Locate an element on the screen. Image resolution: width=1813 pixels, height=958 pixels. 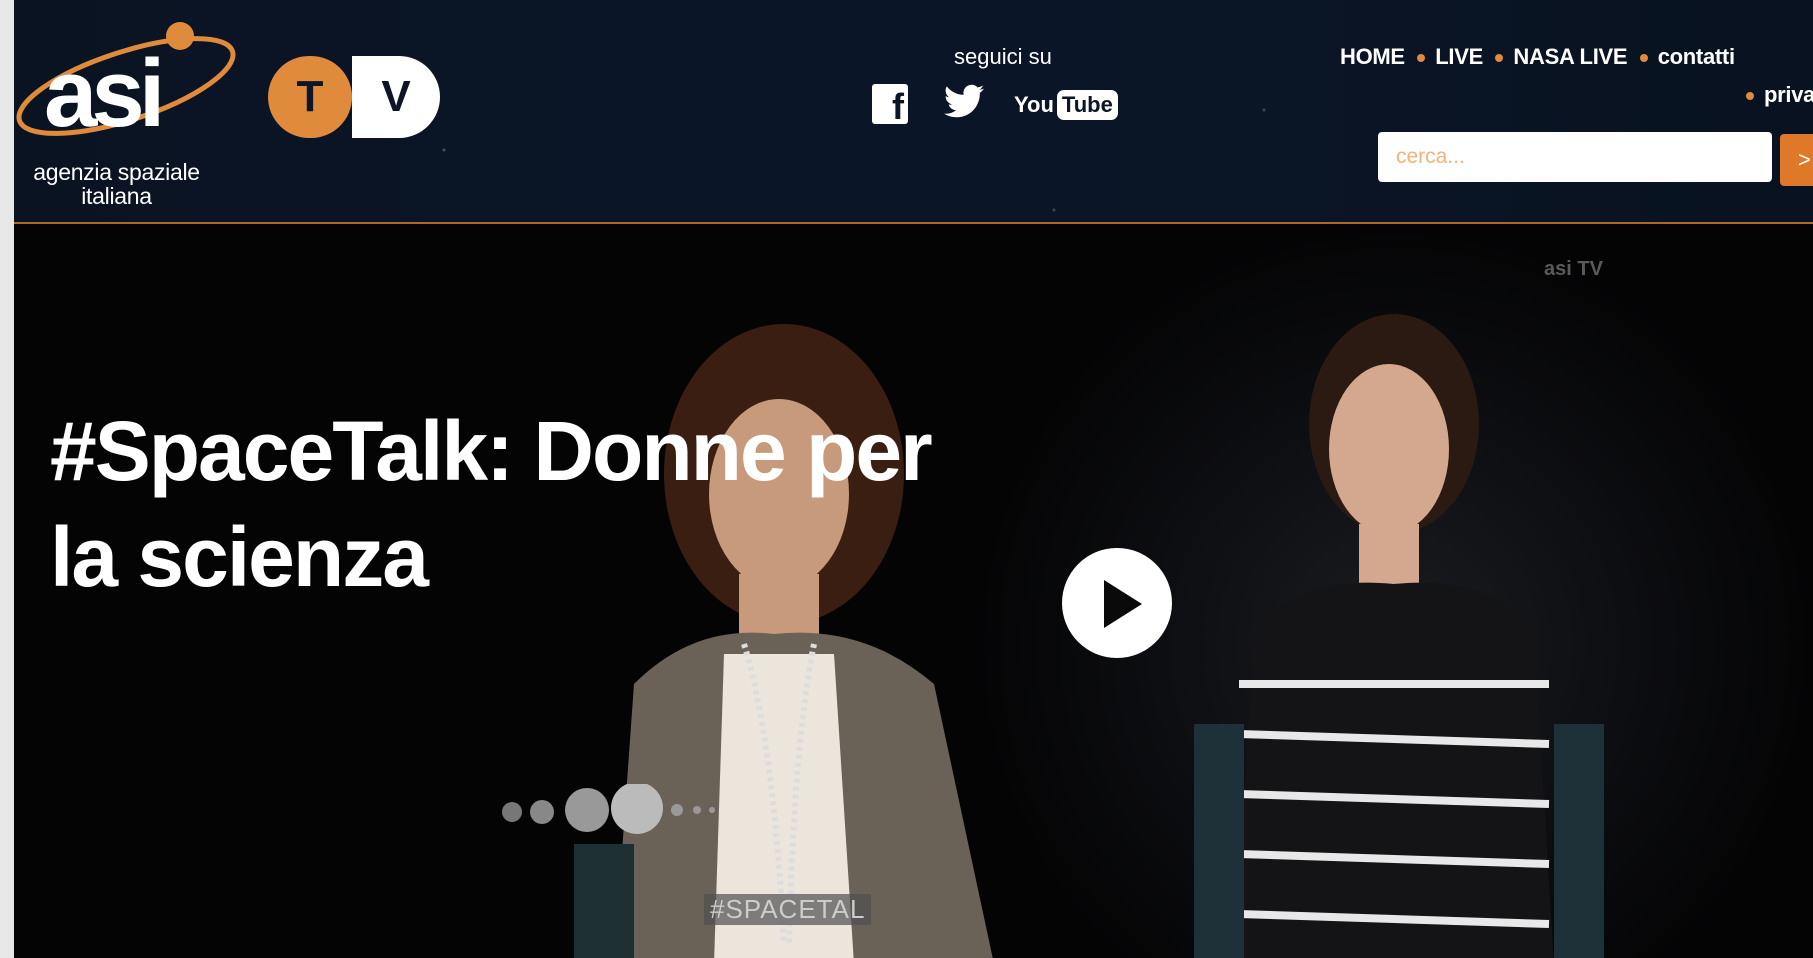
tv-logo-v: V is located at coordinates (375, 97).